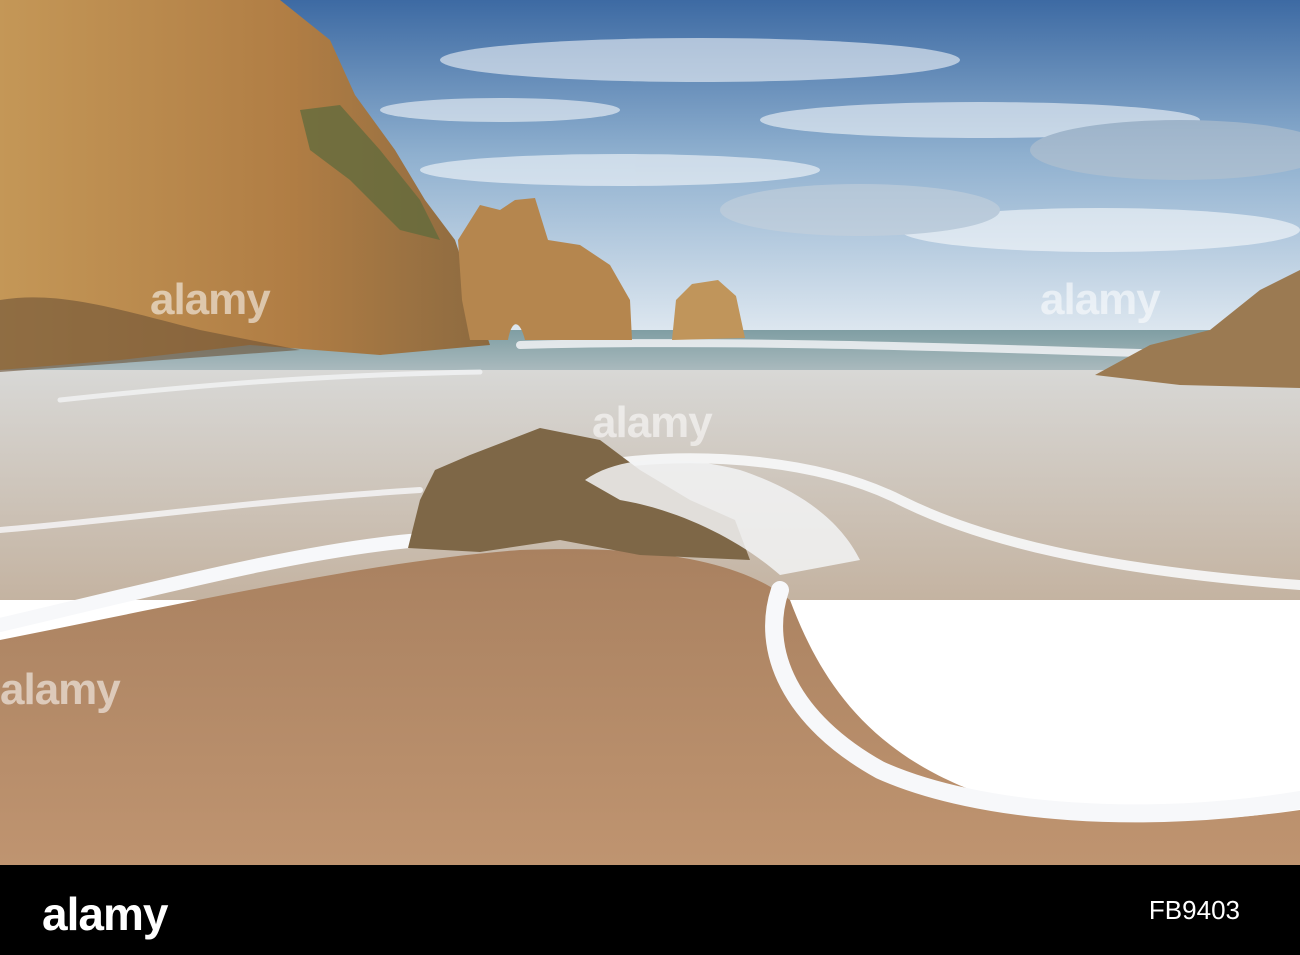 Image resolution: width=1300 pixels, height=955 pixels. I want to click on watermark-left: alamy, so click(60, 689).